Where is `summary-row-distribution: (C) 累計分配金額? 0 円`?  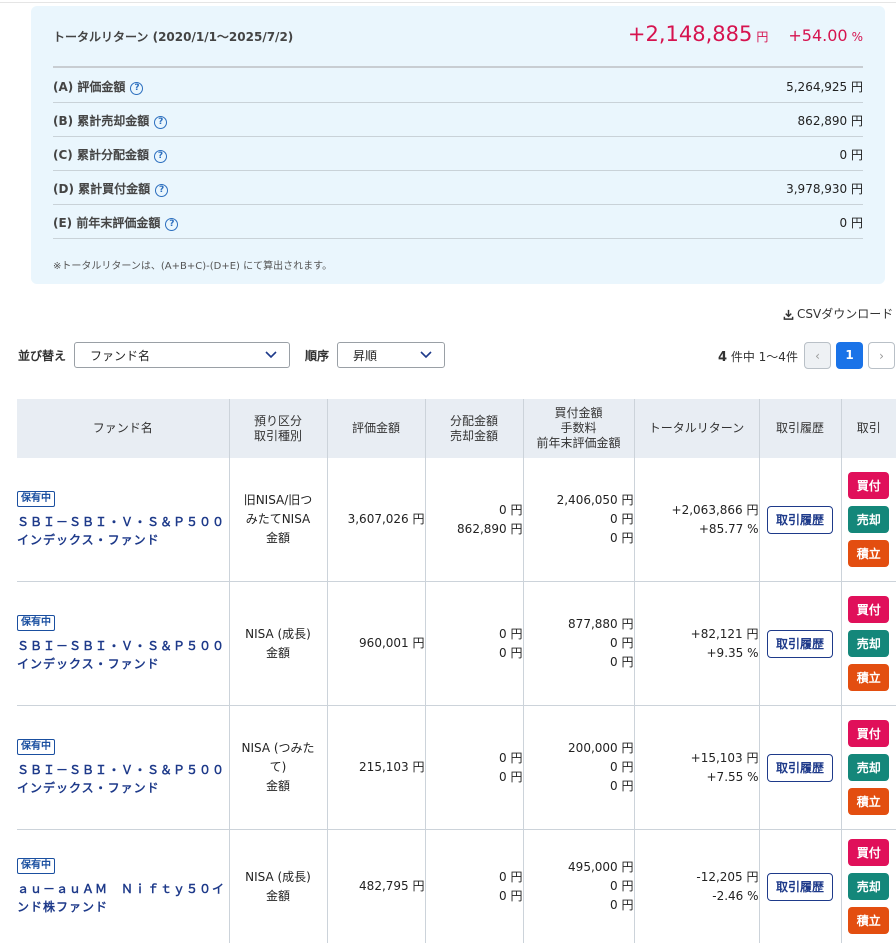 summary-row-distribution: (C) 累計分配金額? 0 円 is located at coordinates (458, 153).